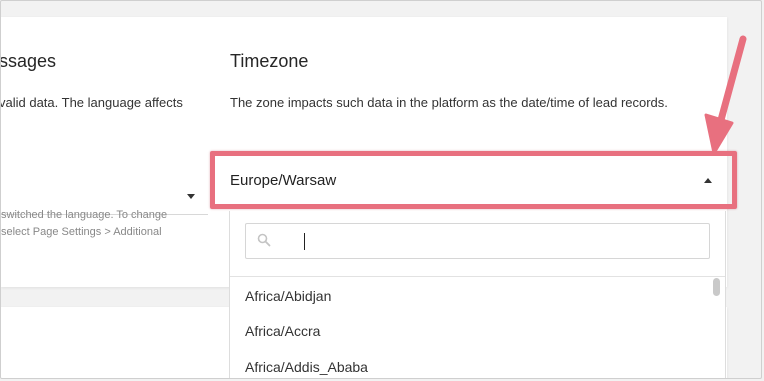 The image size is (764, 381). I want to click on caret-down-icon, so click(191, 196).